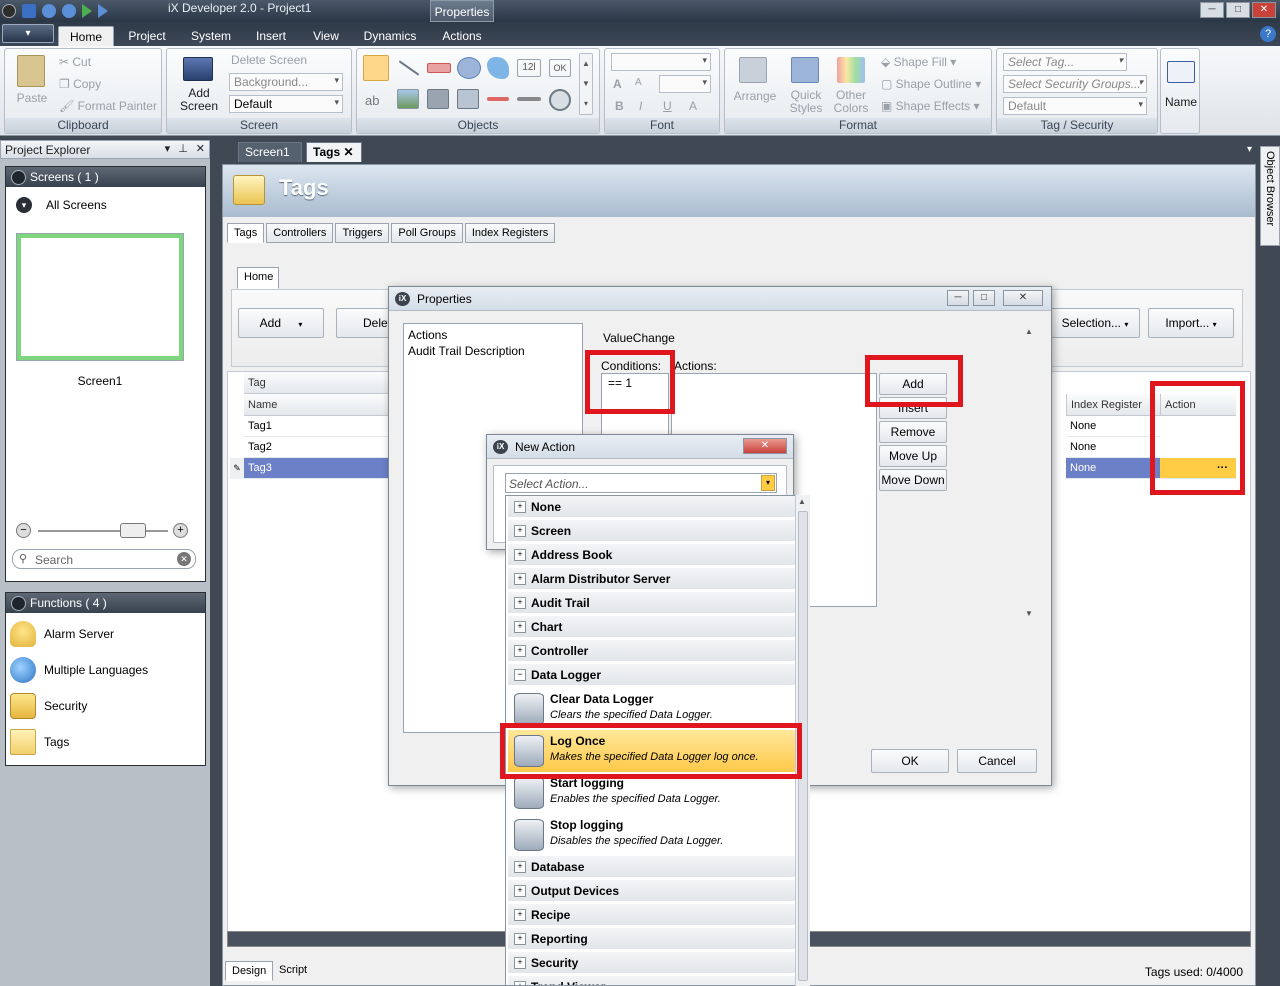  Describe the element at coordinates (913, 432) in the screenshot. I see `remove-action-button: Remove` at that location.